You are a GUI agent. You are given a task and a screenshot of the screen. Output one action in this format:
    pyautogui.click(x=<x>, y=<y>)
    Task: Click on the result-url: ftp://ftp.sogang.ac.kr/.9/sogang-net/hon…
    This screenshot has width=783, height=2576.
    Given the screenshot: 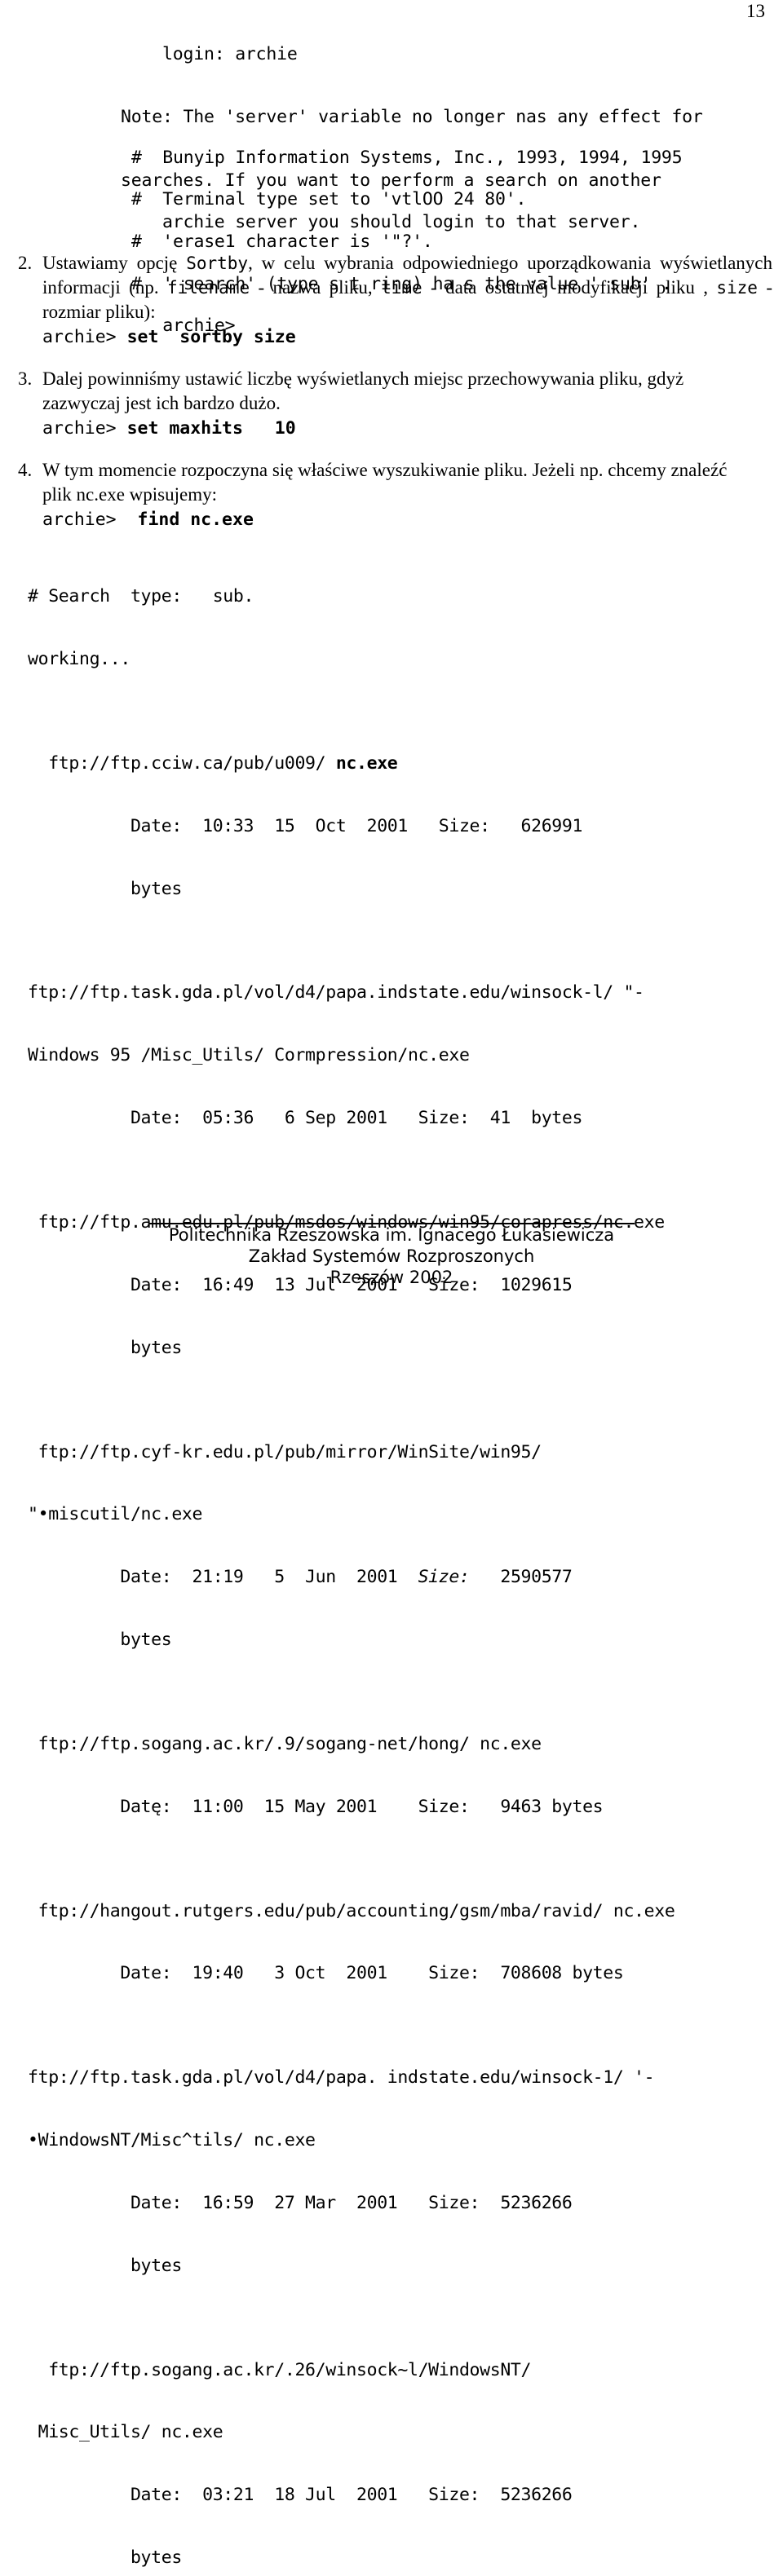 What is the action you would take?
    pyautogui.click(x=285, y=1743)
    